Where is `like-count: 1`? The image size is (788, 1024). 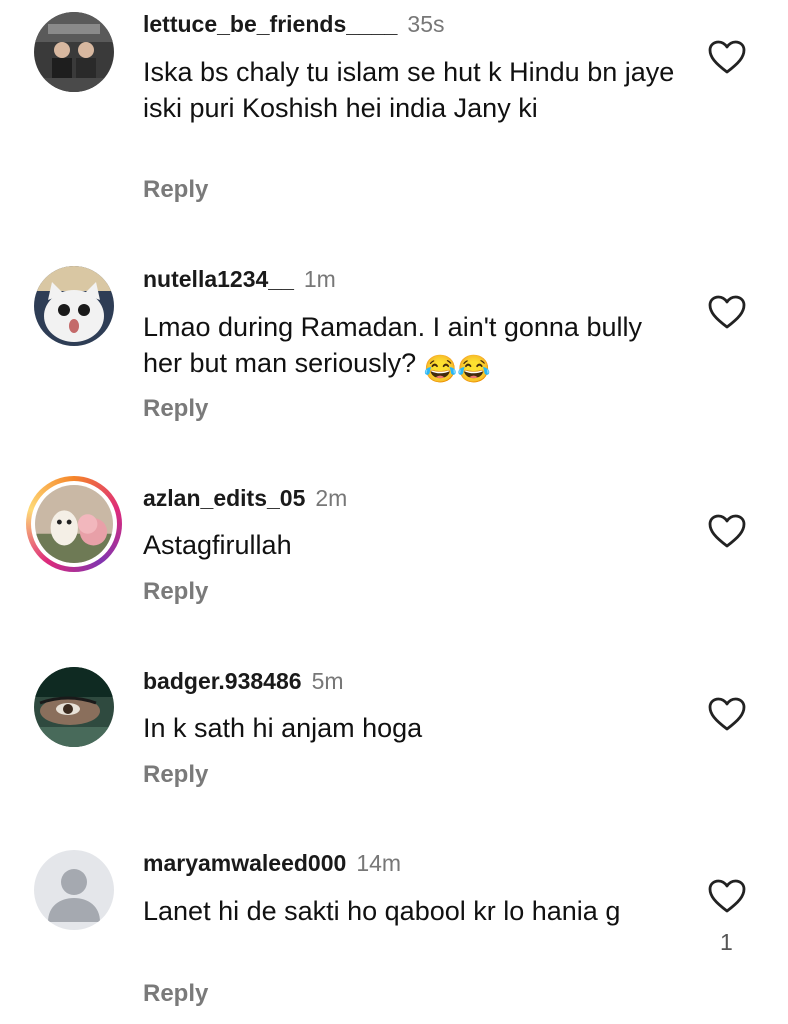 like-count: 1 is located at coordinates (726, 942).